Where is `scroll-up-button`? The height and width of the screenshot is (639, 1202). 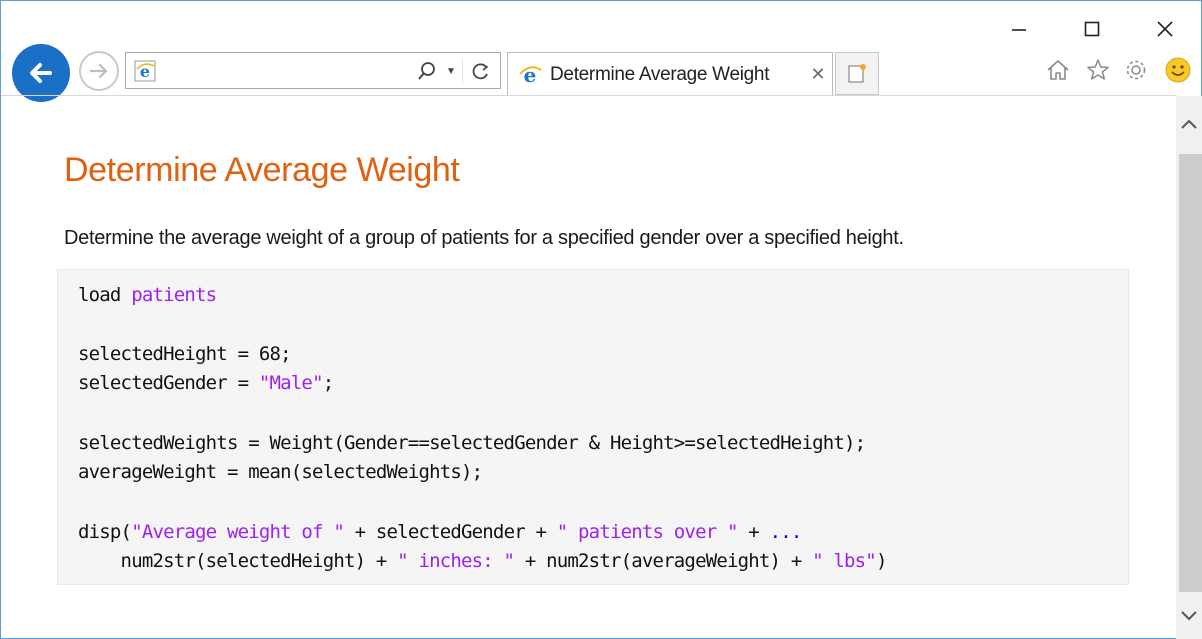 scroll-up-button is located at coordinates (1189, 124).